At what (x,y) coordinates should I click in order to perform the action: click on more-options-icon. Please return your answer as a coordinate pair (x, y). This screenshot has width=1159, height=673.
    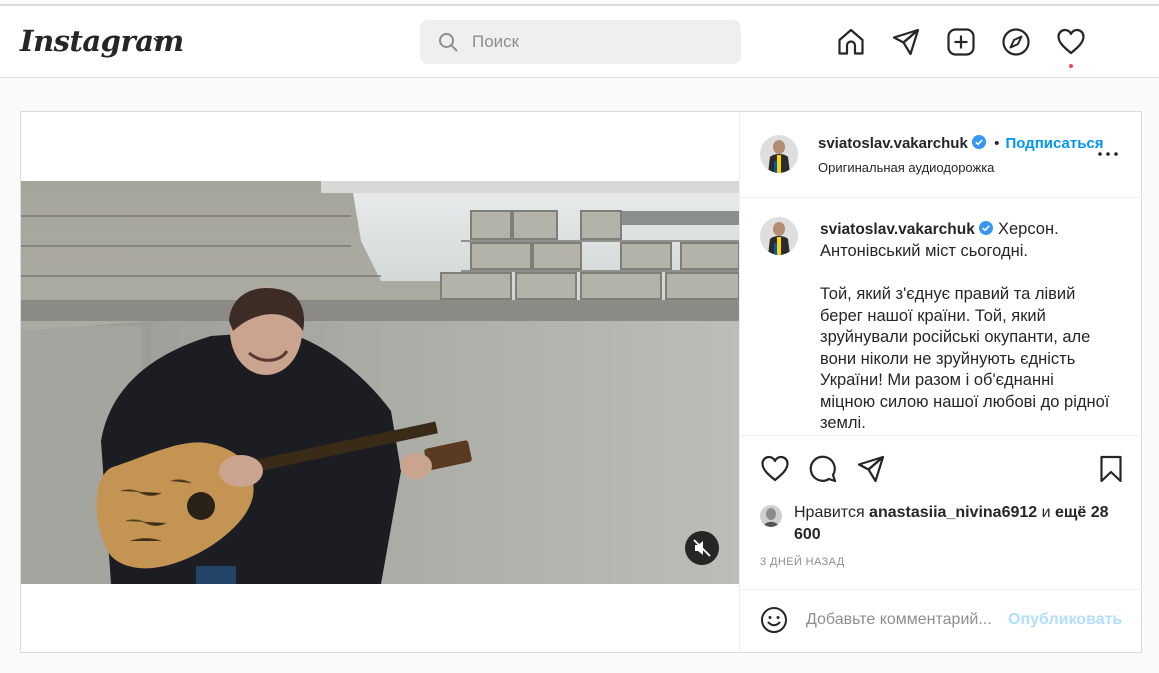
    Looking at the image, I should click on (1108, 154).